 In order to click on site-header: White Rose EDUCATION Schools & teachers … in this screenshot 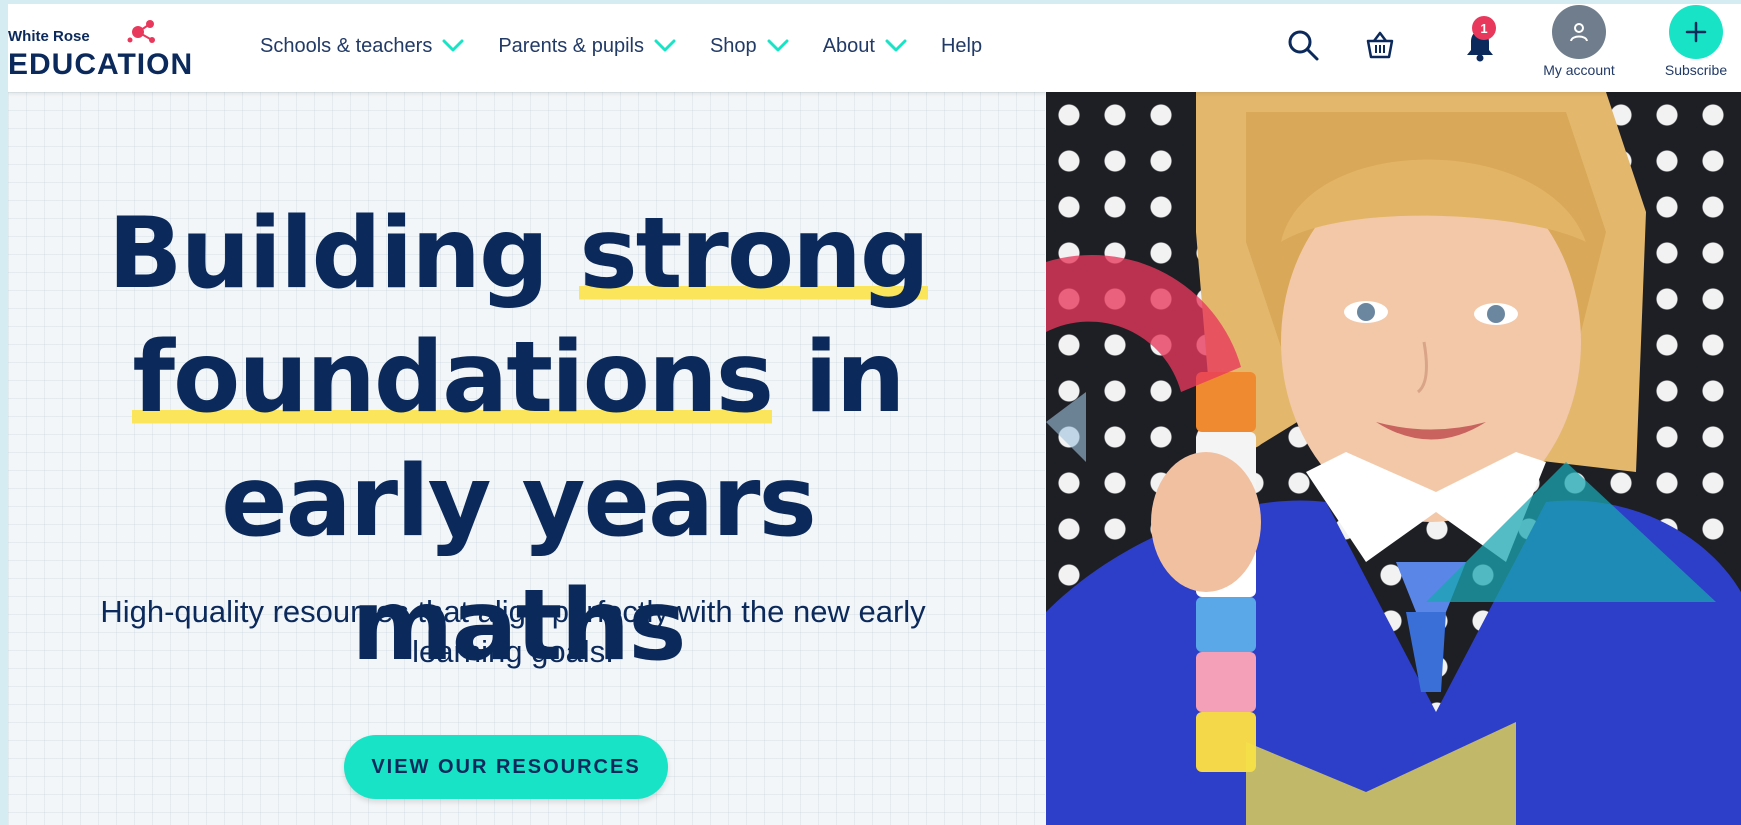, I will do `click(874, 48)`.